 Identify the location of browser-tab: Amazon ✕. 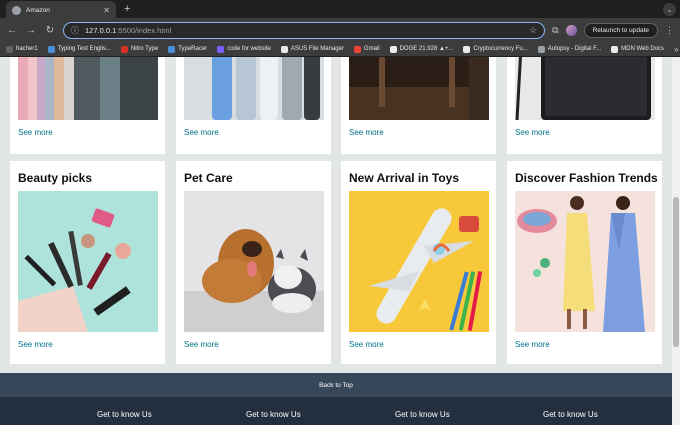
(61, 10).